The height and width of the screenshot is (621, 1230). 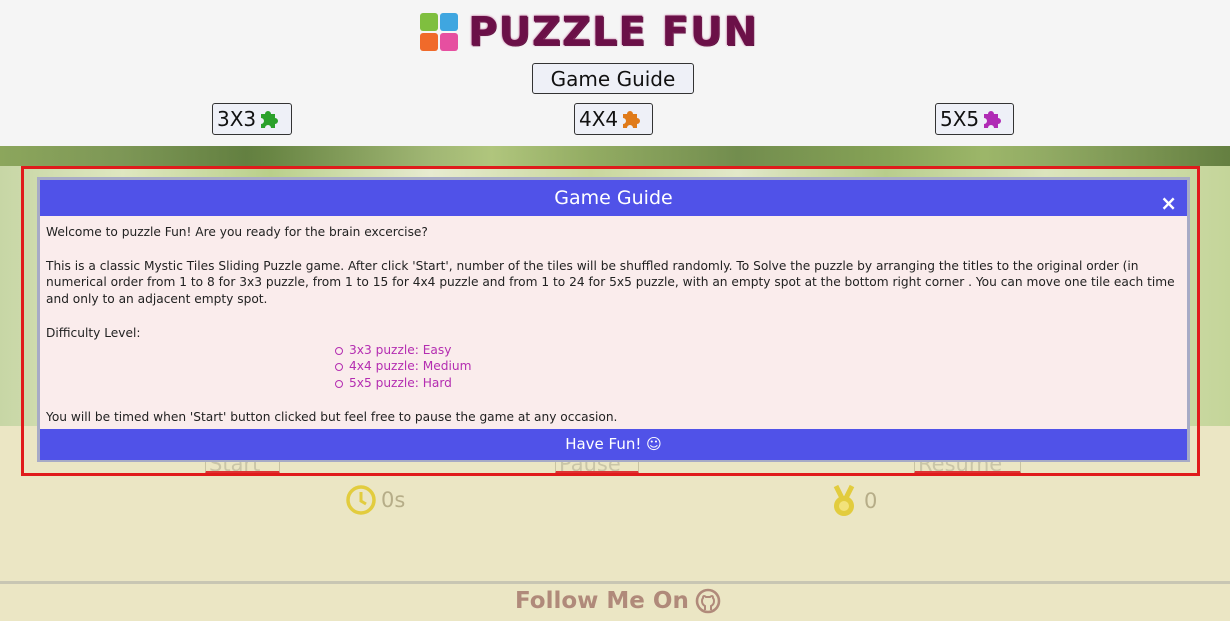 What do you see at coordinates (758, 383) in the screenshot?
I see `list-item: 5x5 puzzle: Hard` at bounding box center [758, 383].